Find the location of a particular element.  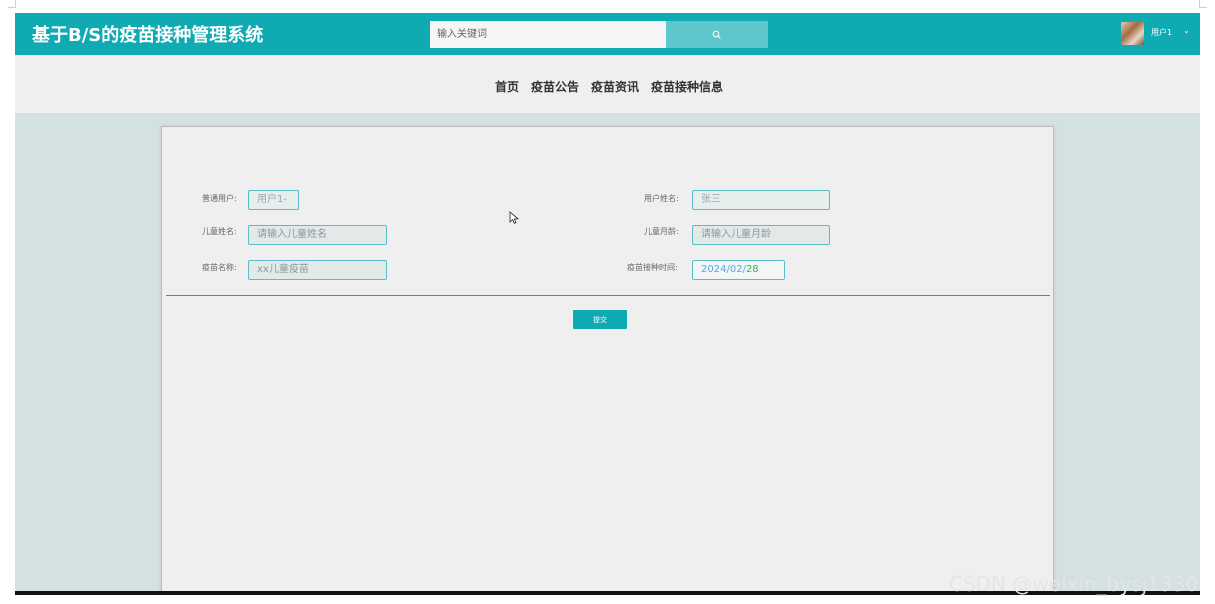

mouse-cursor-icon is located at coordinates (514, 217).